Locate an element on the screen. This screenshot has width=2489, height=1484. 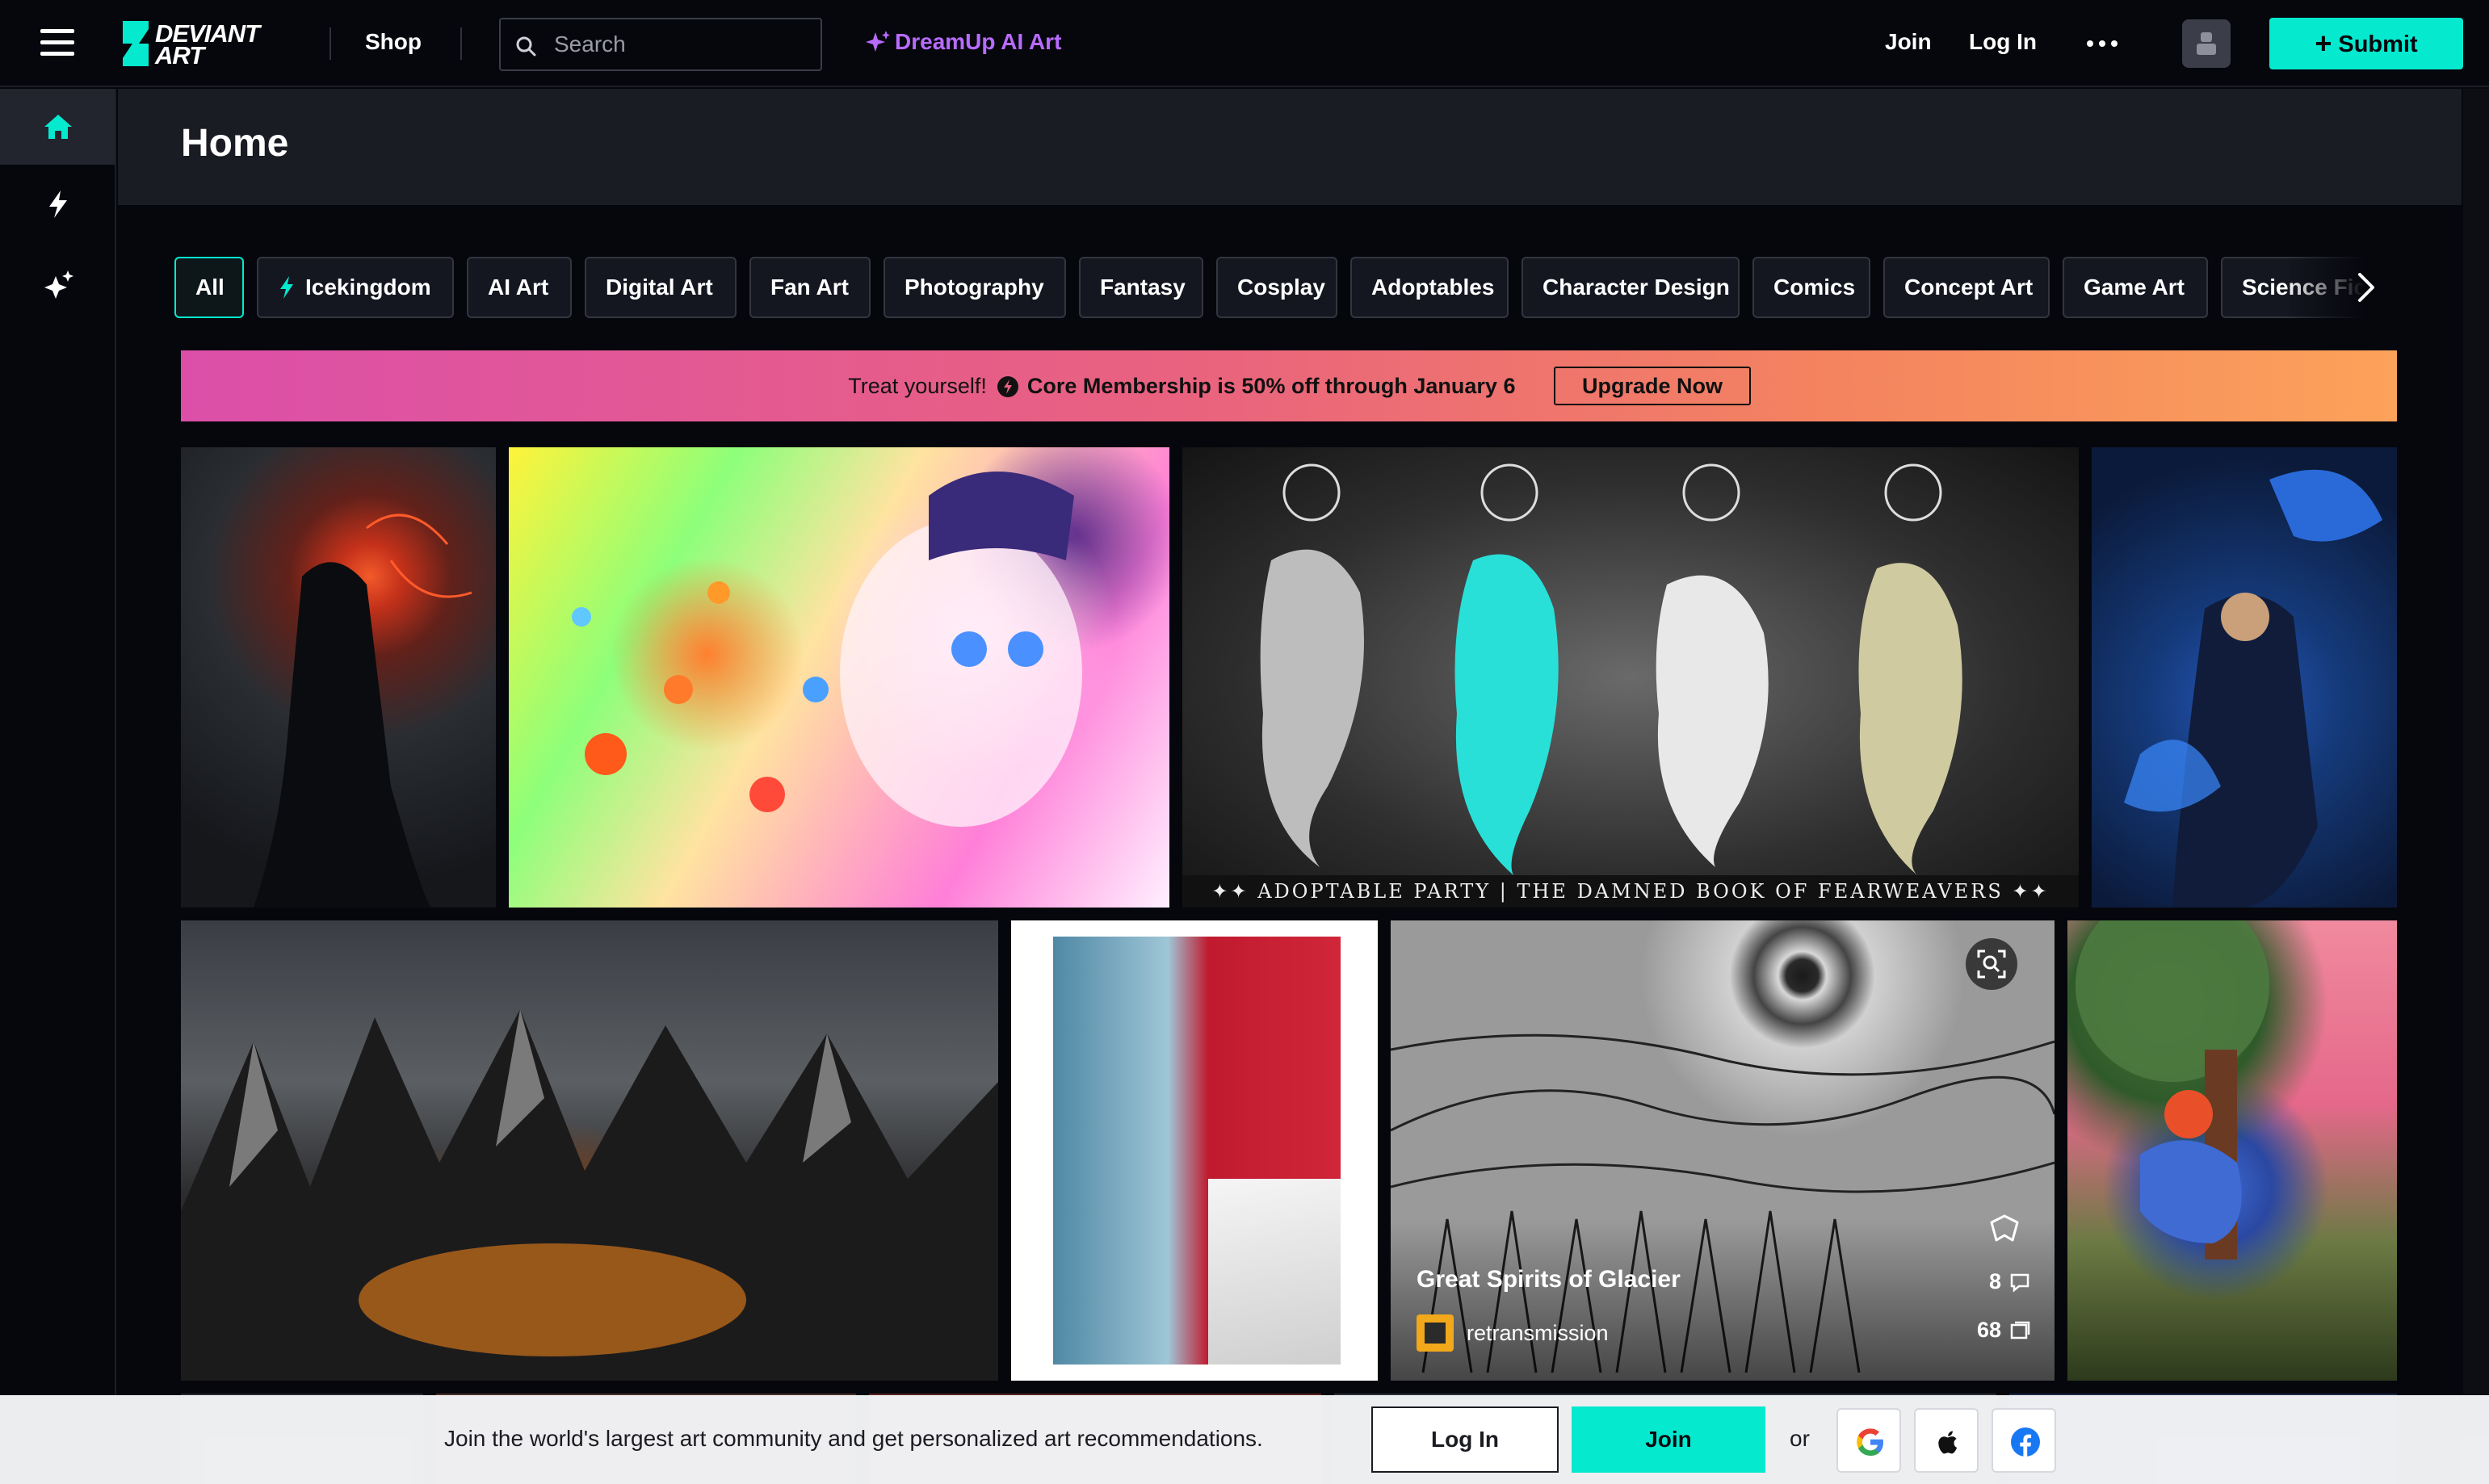
chip-fantasy: Fantasy is located at coordinates (1141, 287).